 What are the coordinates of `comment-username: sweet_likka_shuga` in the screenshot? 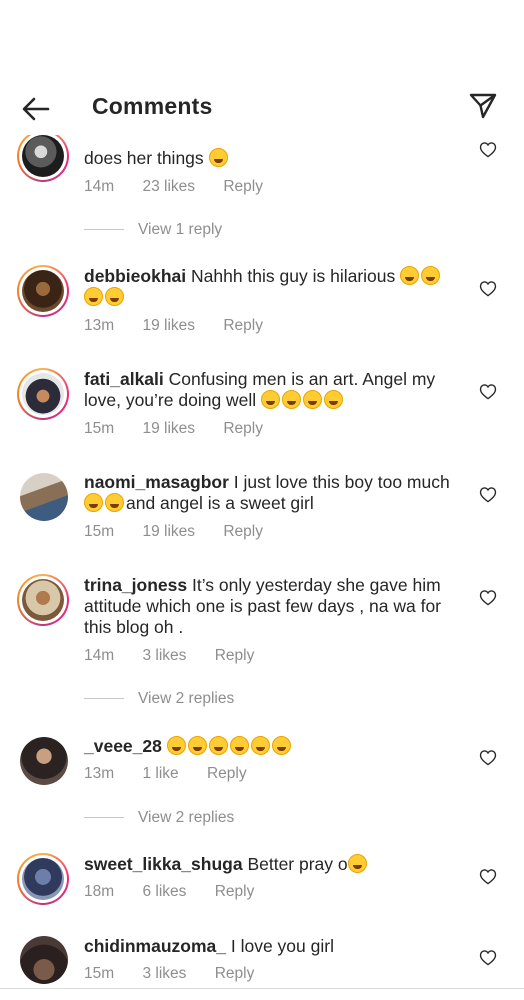 It's located at (163, 864).